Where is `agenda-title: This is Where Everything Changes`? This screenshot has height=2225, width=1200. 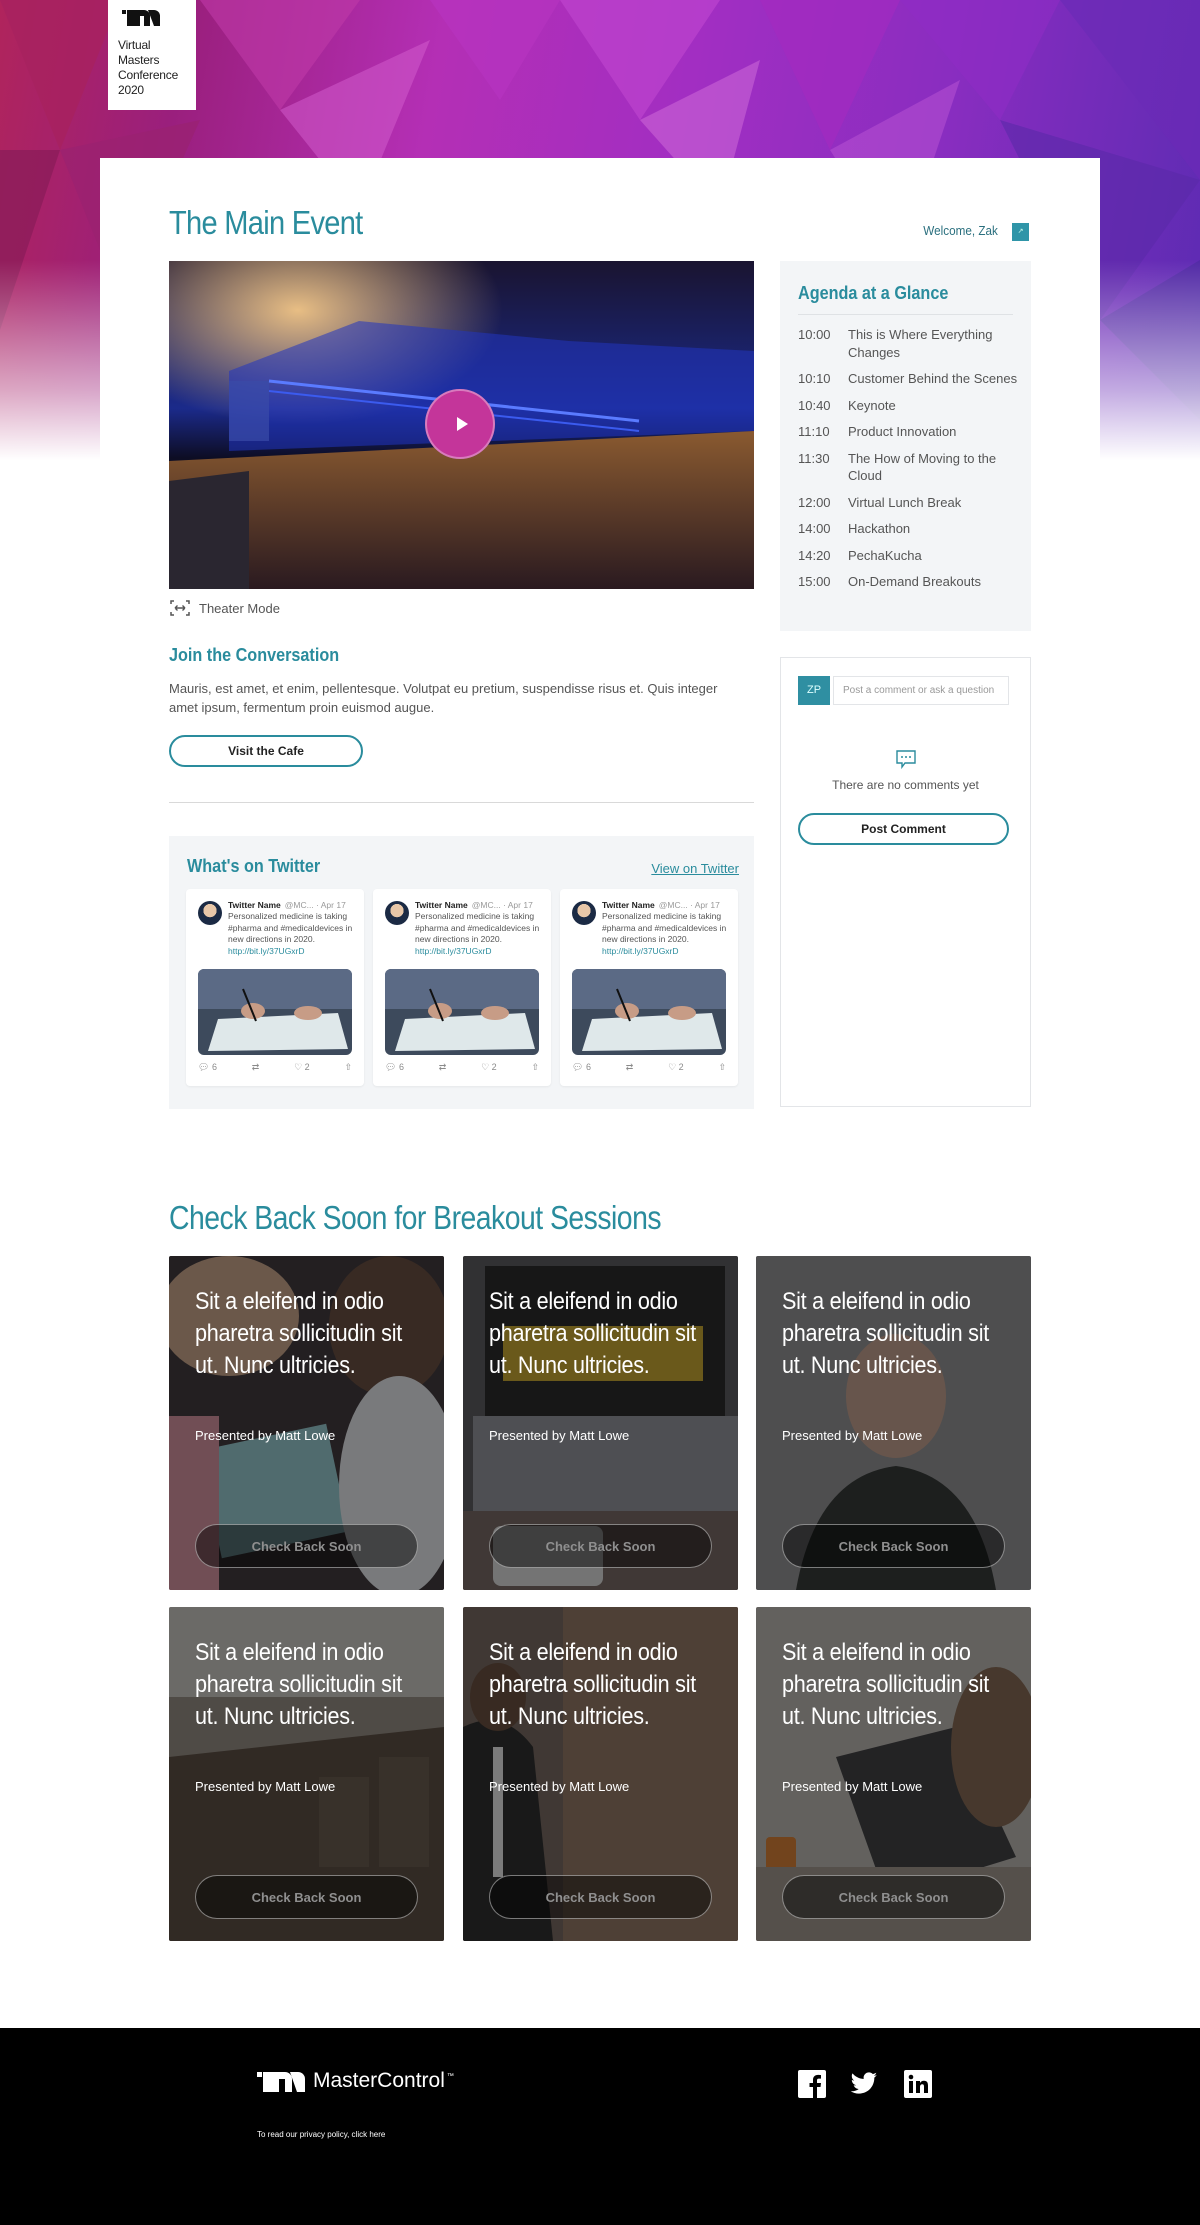 agenda-title: This is Where Everything Changes is located at coordinates (920, 343).